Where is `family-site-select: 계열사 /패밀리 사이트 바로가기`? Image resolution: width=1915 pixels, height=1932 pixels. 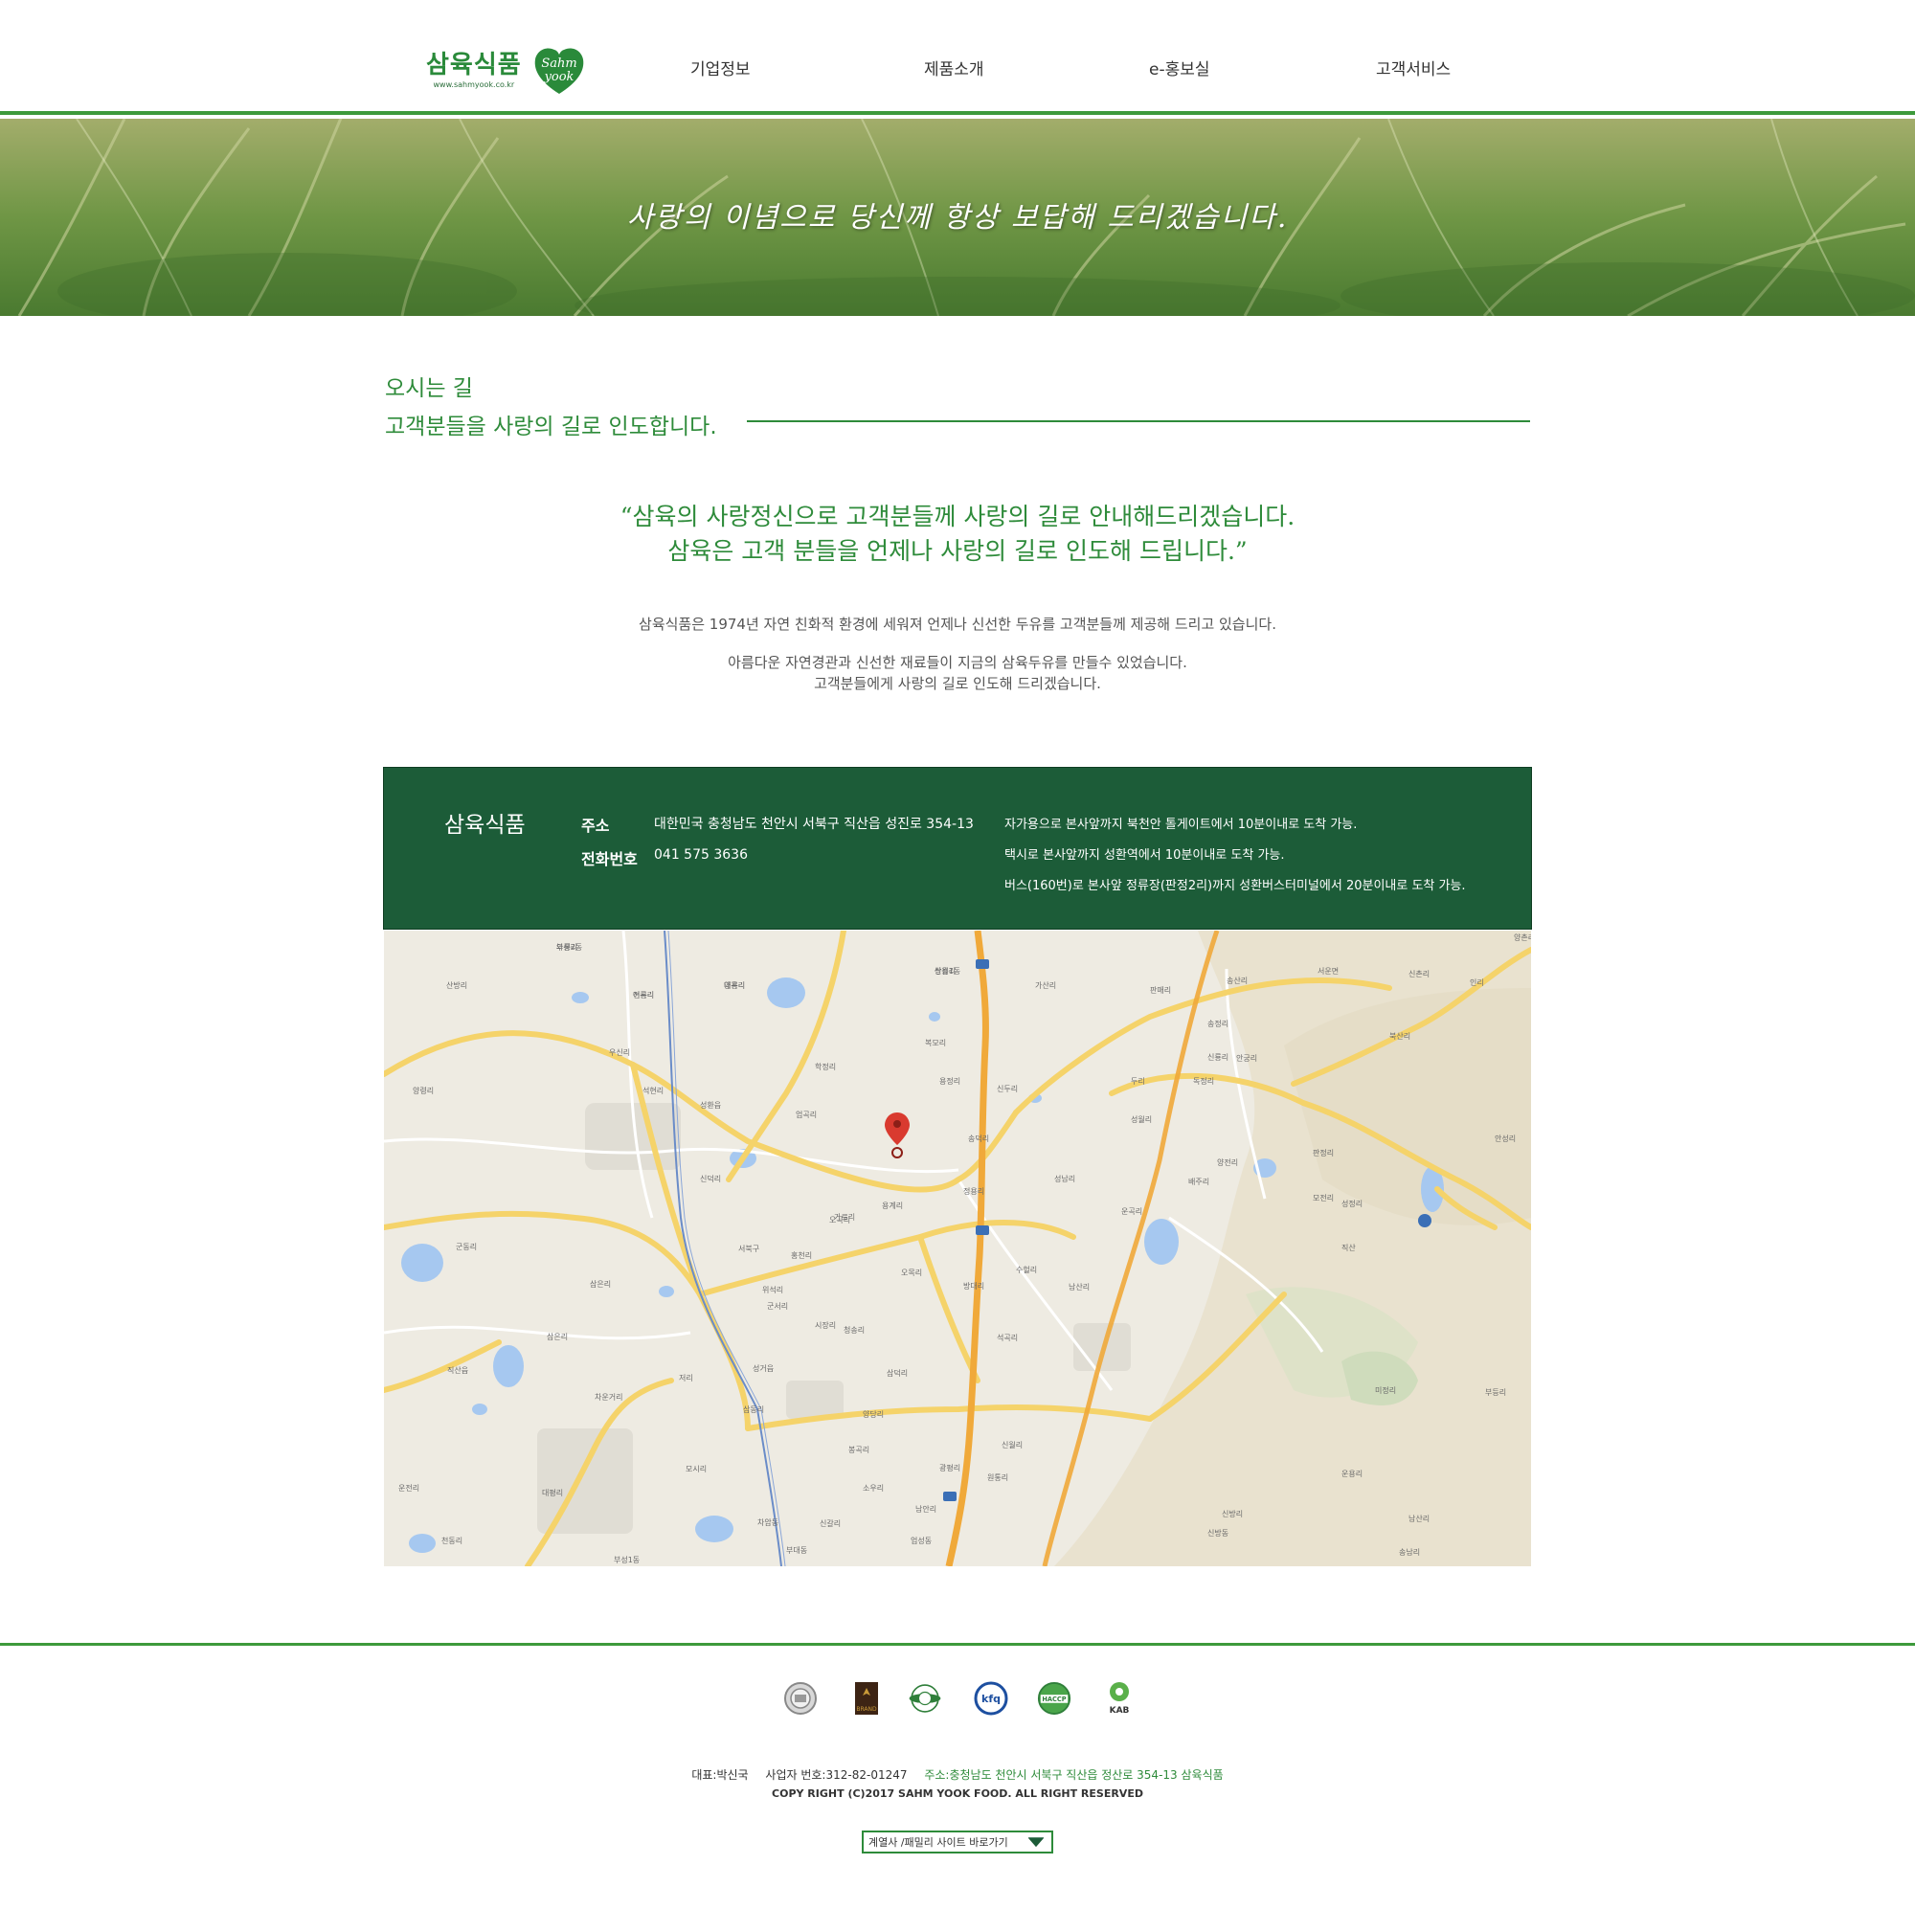
family-site-select: 계열사 /패밀리 사이트 바로가기 is located at coordinates (958, 1842).